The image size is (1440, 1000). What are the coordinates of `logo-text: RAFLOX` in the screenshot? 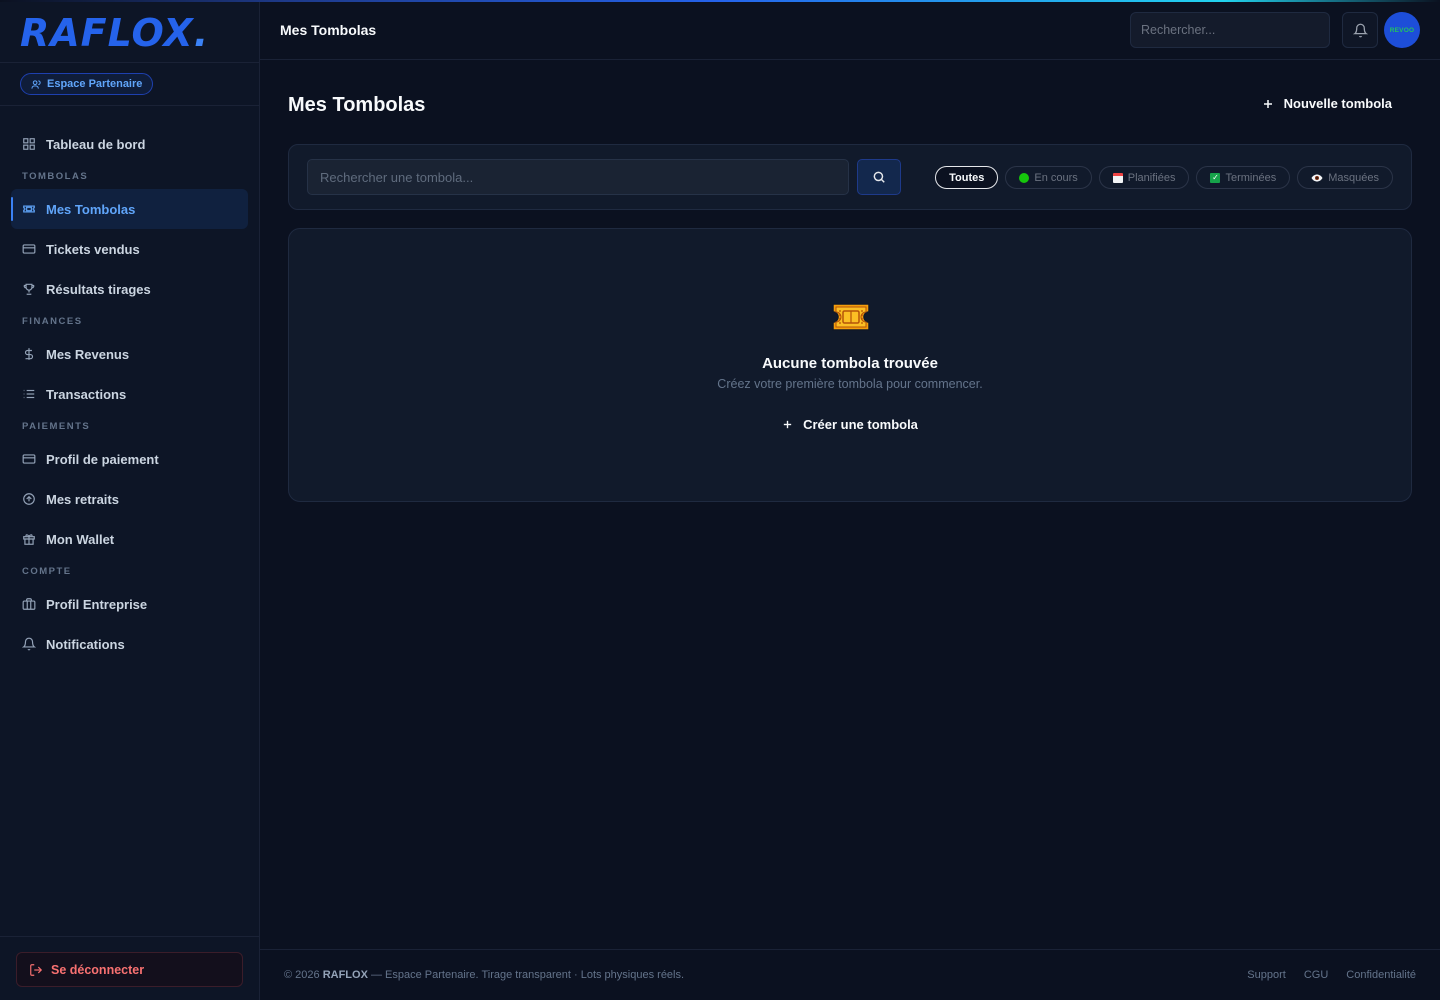 It's located at (107, 33).